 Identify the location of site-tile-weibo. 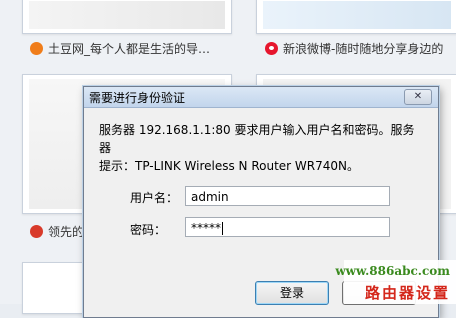
(356, 17).